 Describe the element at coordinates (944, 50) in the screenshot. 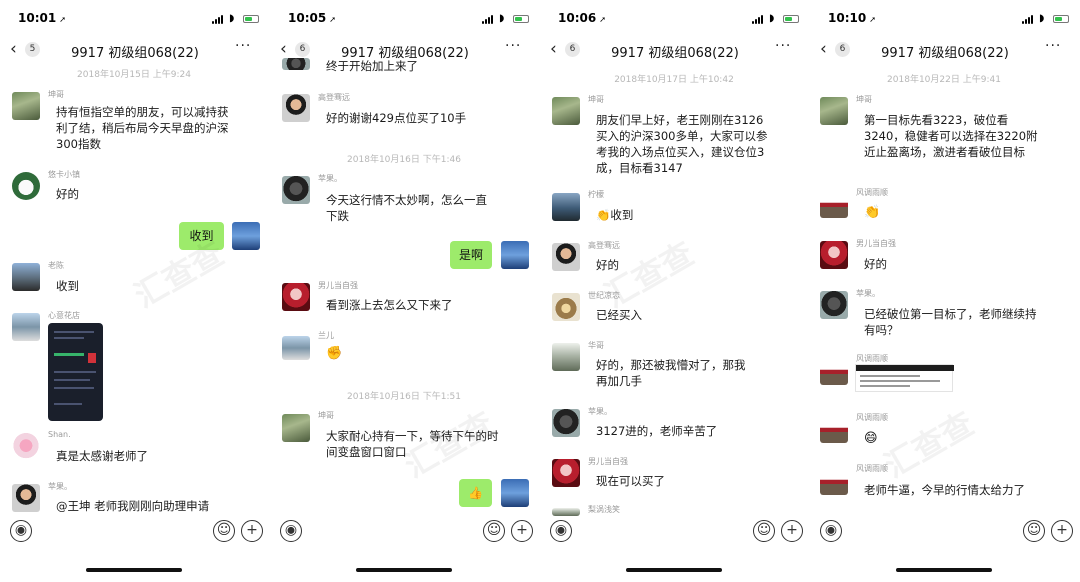

I see `nav-bar: ‹ 6 9917 初级组068(22) ···` at that location.